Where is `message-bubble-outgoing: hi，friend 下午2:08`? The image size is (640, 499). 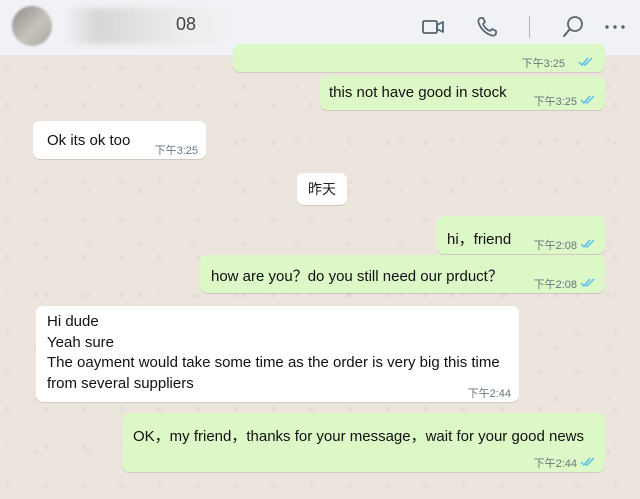
message-bubble-outgoing: hi，friend 下午2:08 is located at coordinates (521, 235).